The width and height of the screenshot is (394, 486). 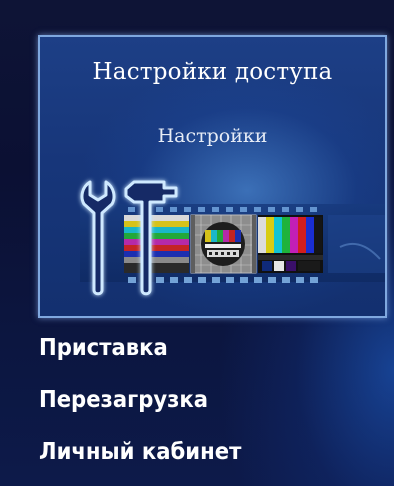 I want to click on tile-subtitle: Настройки, so click(x=212, y=136).